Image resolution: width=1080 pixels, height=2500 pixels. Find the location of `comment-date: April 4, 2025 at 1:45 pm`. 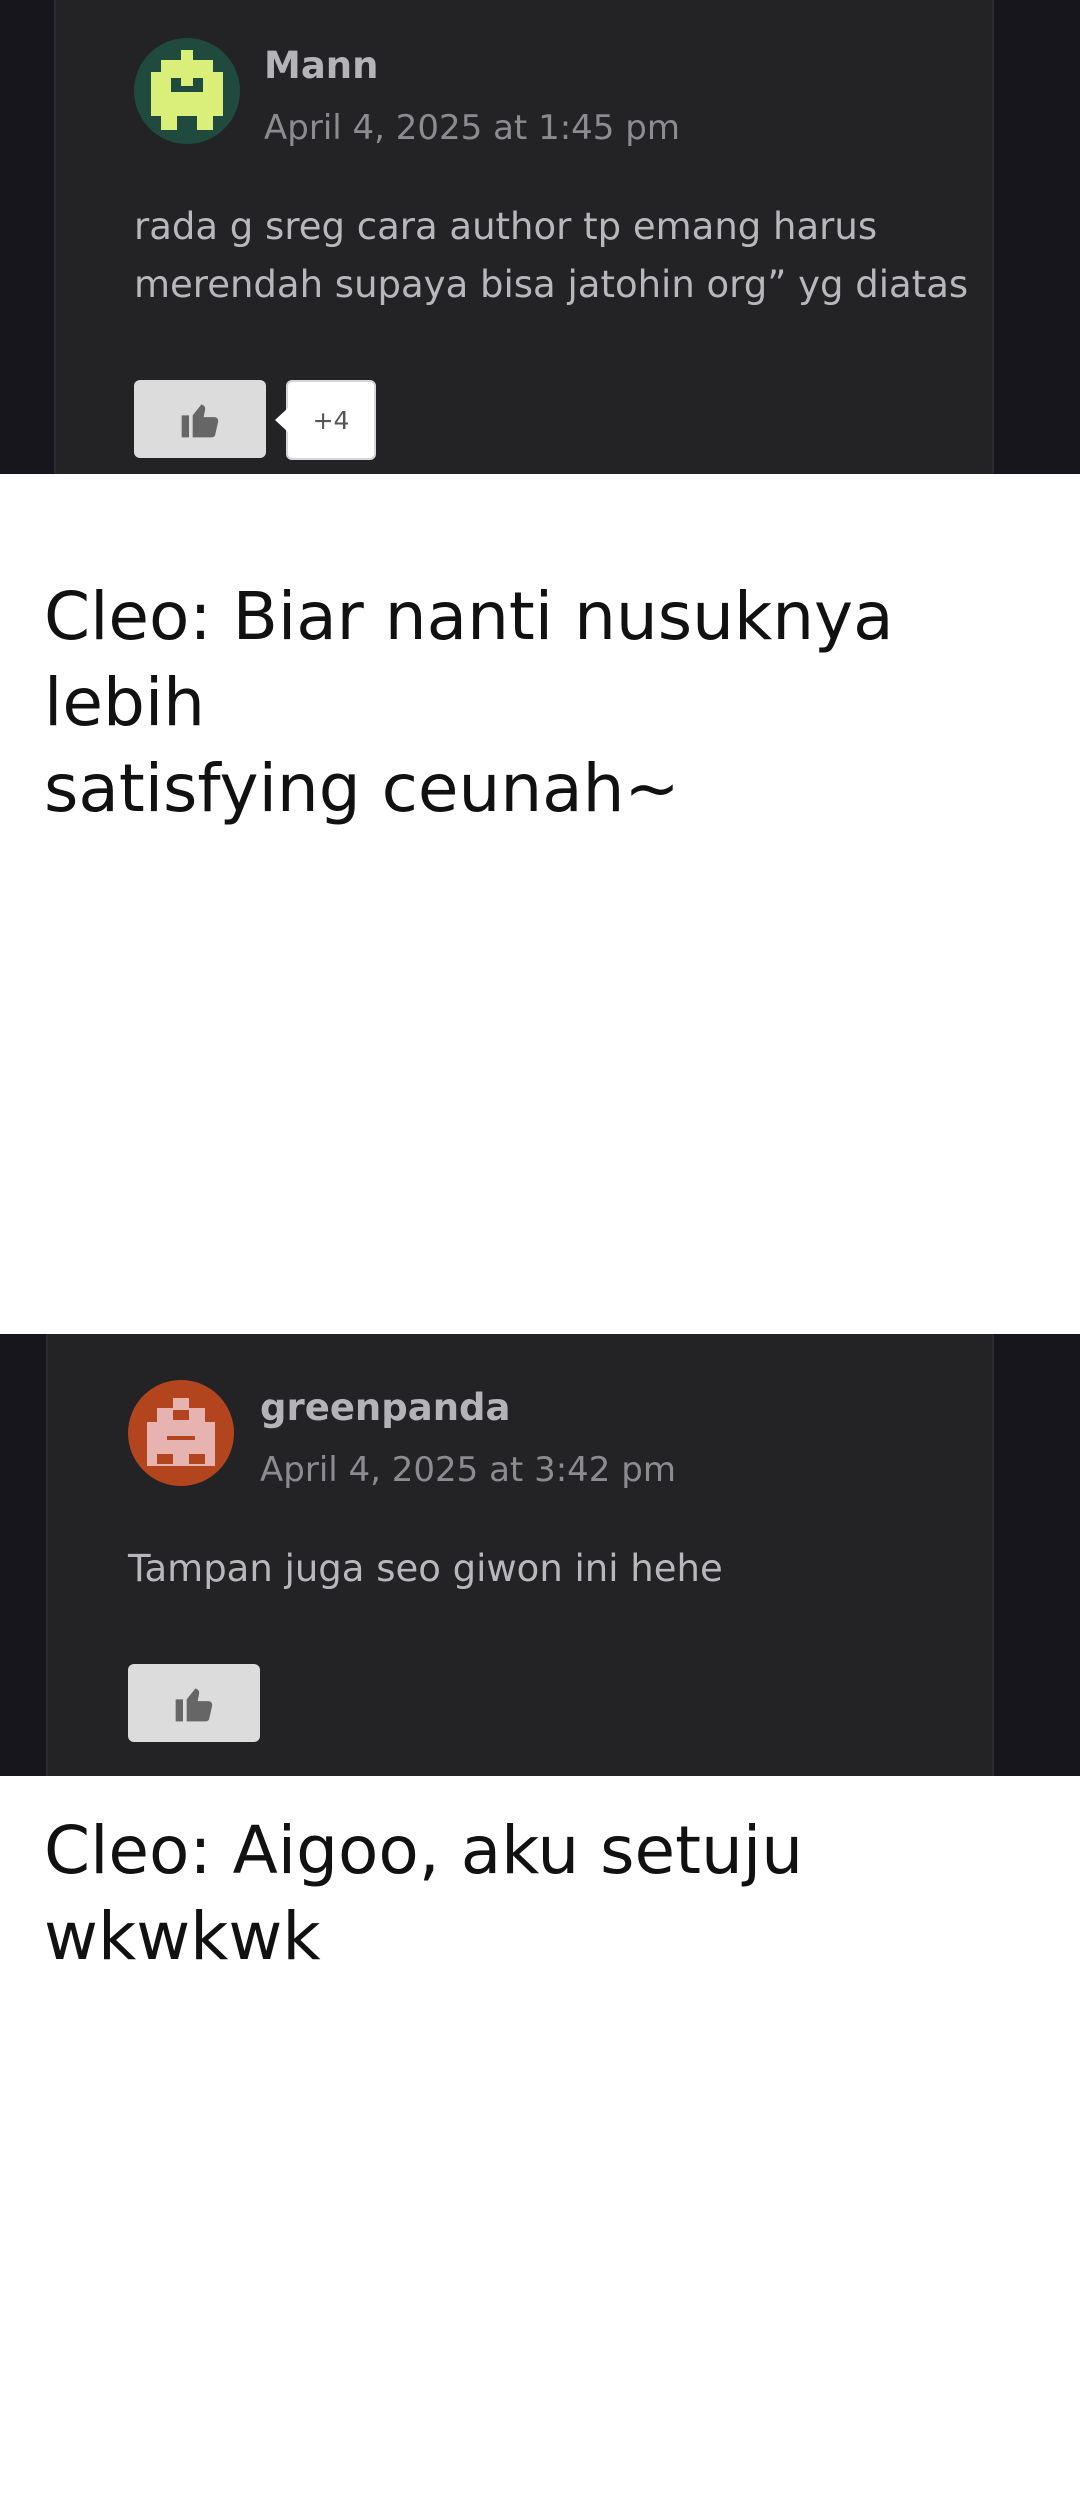

comment-date: April 4, 2025 at 1:45 pm is located at coordinates (472, 128).